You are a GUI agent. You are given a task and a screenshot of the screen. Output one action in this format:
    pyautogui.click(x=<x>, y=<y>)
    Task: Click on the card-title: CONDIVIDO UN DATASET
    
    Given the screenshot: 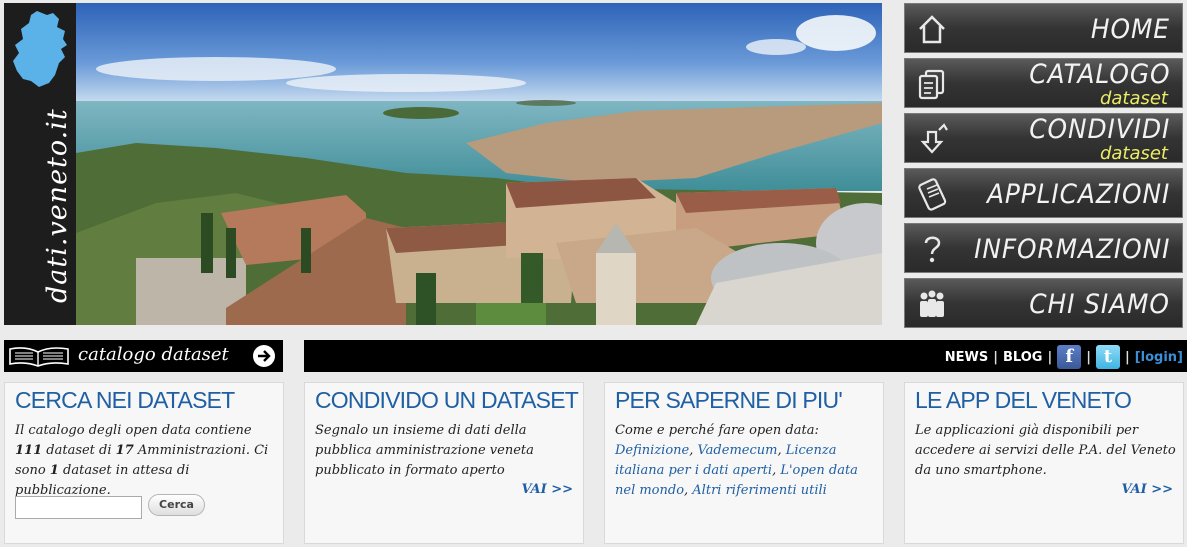 What is the action you would take?
    pyautogui.click(x=447, y=400)
    